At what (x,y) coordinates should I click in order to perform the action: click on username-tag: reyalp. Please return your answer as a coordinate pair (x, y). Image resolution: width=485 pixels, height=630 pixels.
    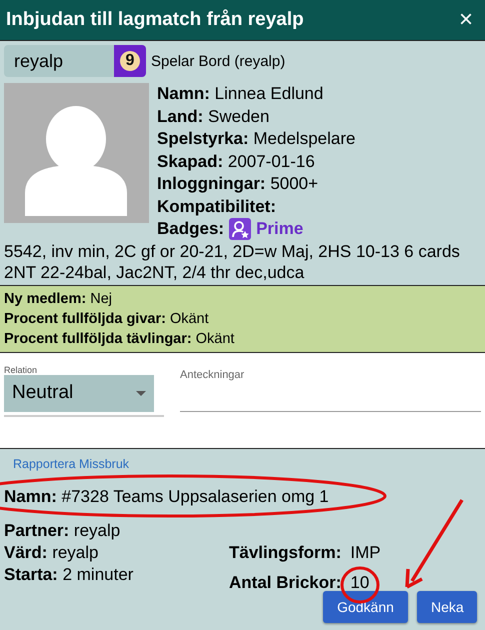
    Looking at the image, I should click on (59, 61).